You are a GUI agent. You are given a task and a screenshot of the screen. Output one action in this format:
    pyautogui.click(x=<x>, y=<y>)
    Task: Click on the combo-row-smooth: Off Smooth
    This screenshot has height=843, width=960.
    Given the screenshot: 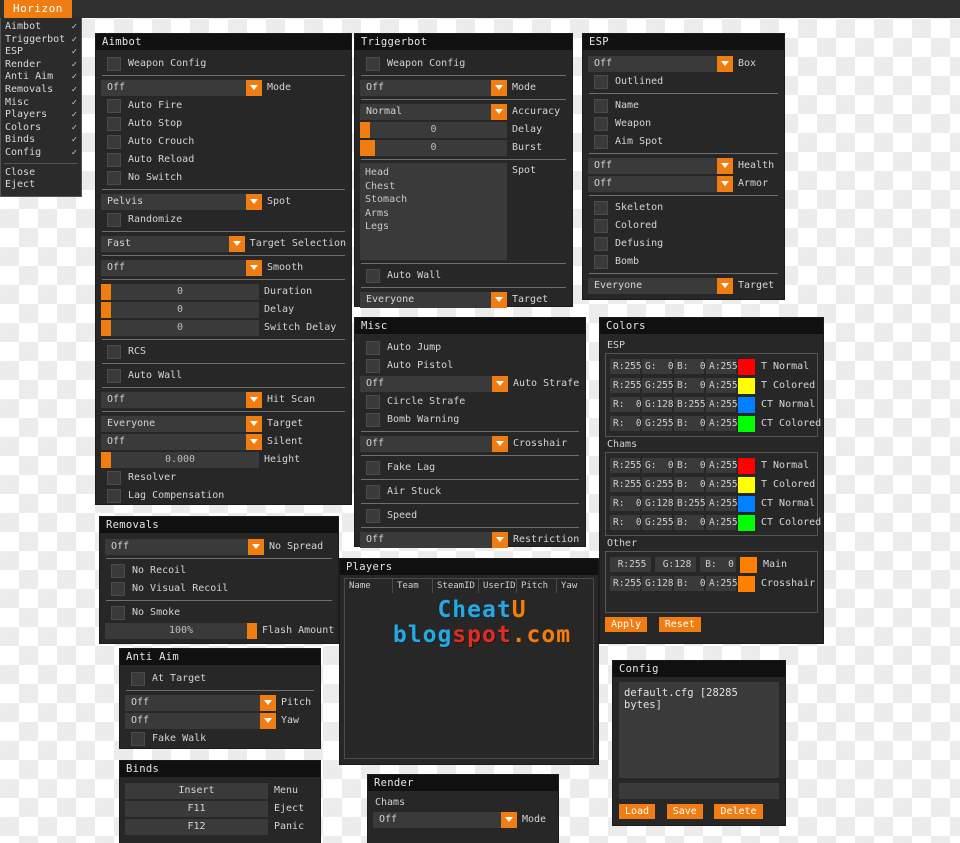 What is the action you would take?
    pyautogui.click(x=223, y=267)
    